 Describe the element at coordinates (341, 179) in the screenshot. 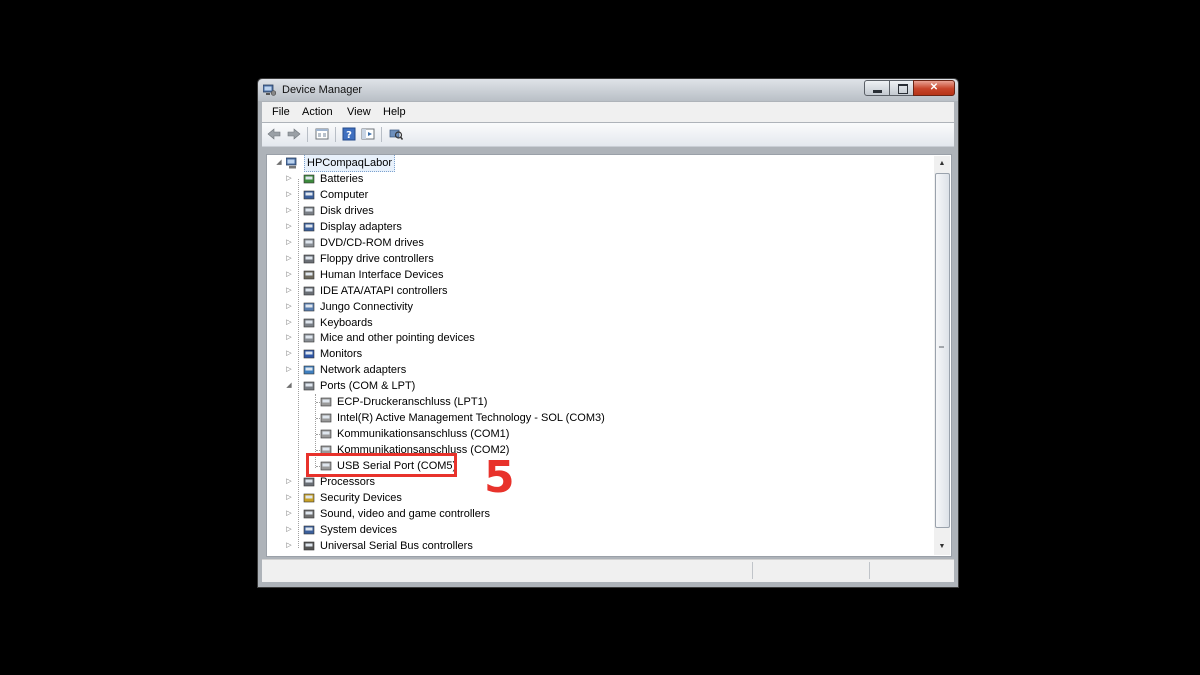

I see `tree-item-label: Batteries` at that location.